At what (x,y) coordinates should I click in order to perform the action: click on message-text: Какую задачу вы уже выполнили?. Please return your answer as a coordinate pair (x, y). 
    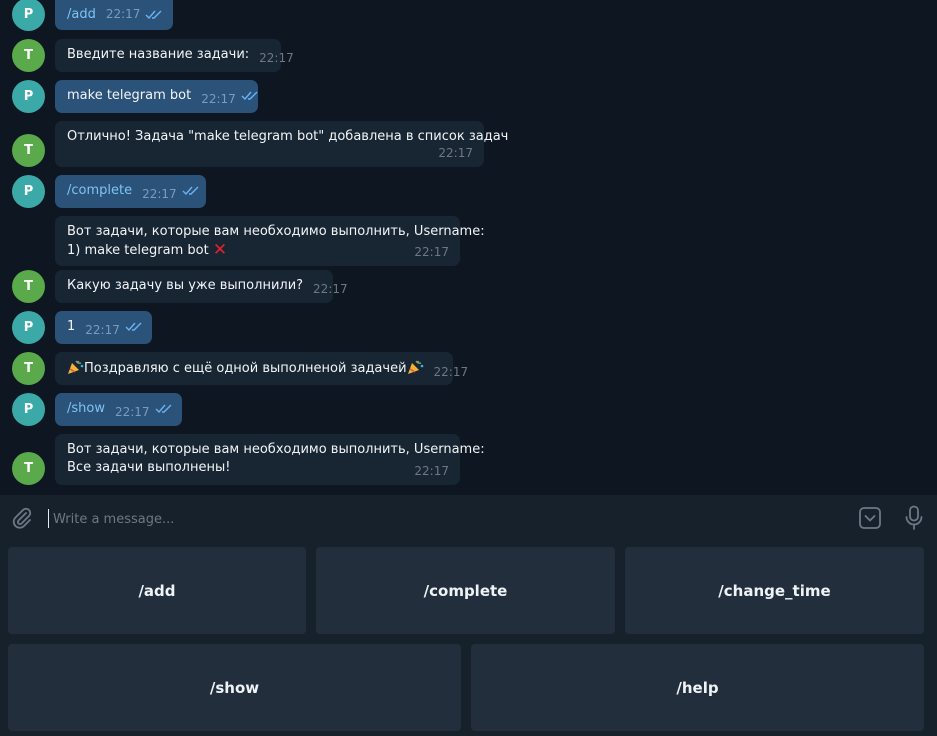
    Looking at the image, I should click on (185, 285).